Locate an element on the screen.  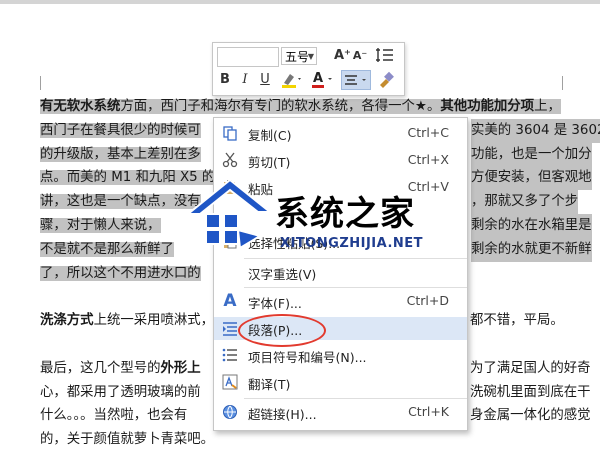
text-run: 剩余的水就更不新鲜 is located at coordinates (531, 249).